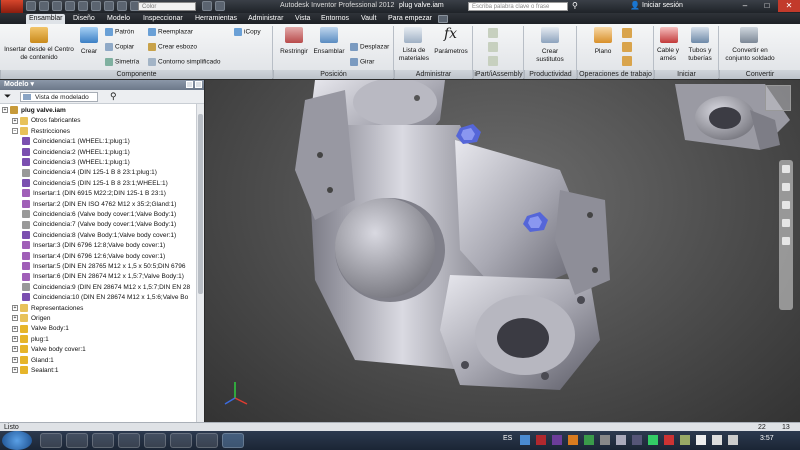  Describe the element at coordinates (118, 19) in the screenshot. I see `tab-modelo: Modelo` at that location.